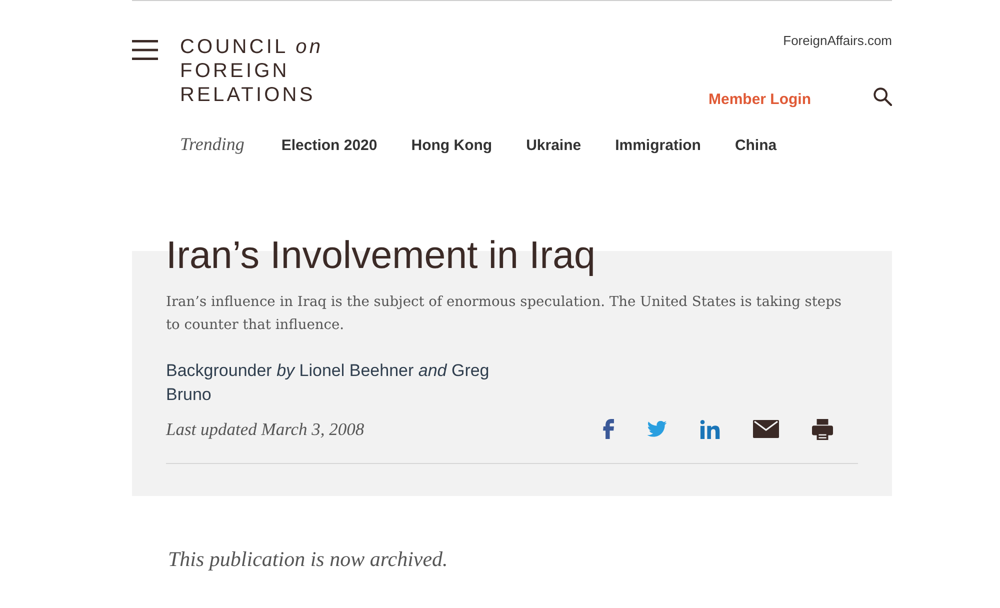  I want to click on site-logo: COUNCIL on FOREIGN RELATIONS, so click(252, 71).